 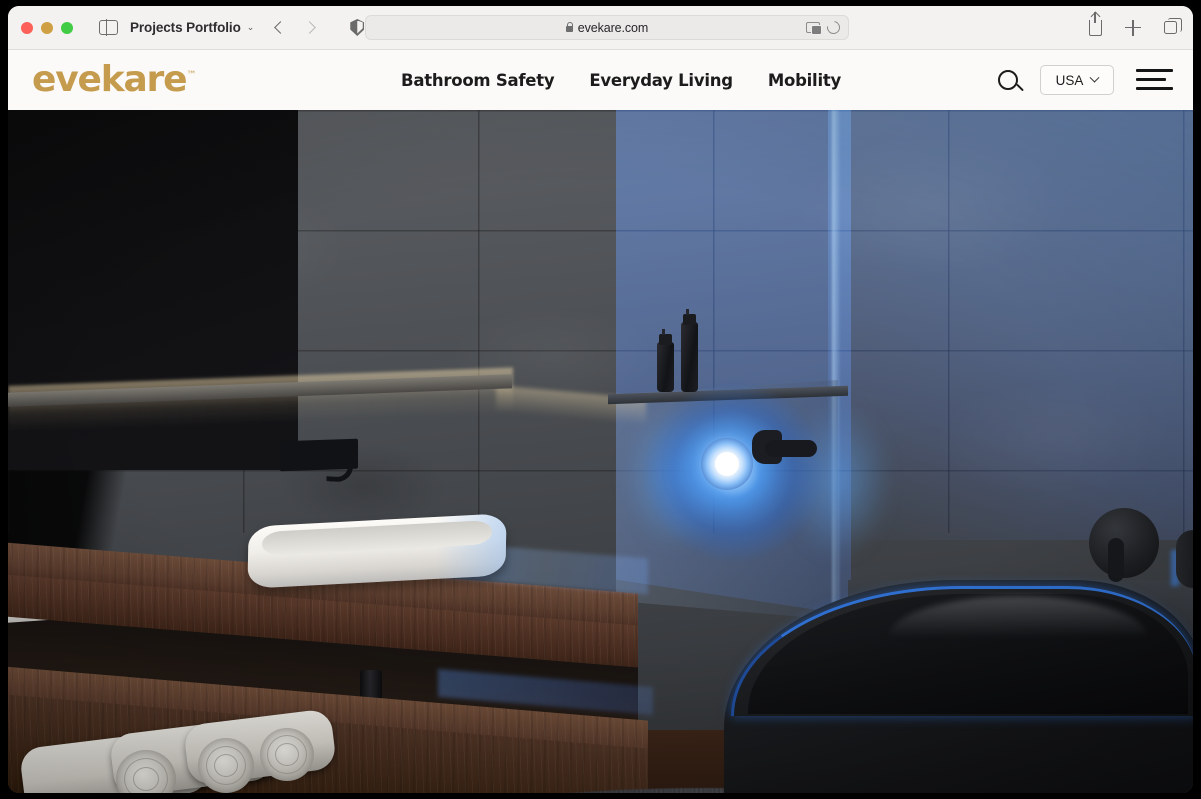 I want to click on minimize-window-button, so click(x=47, y=27).